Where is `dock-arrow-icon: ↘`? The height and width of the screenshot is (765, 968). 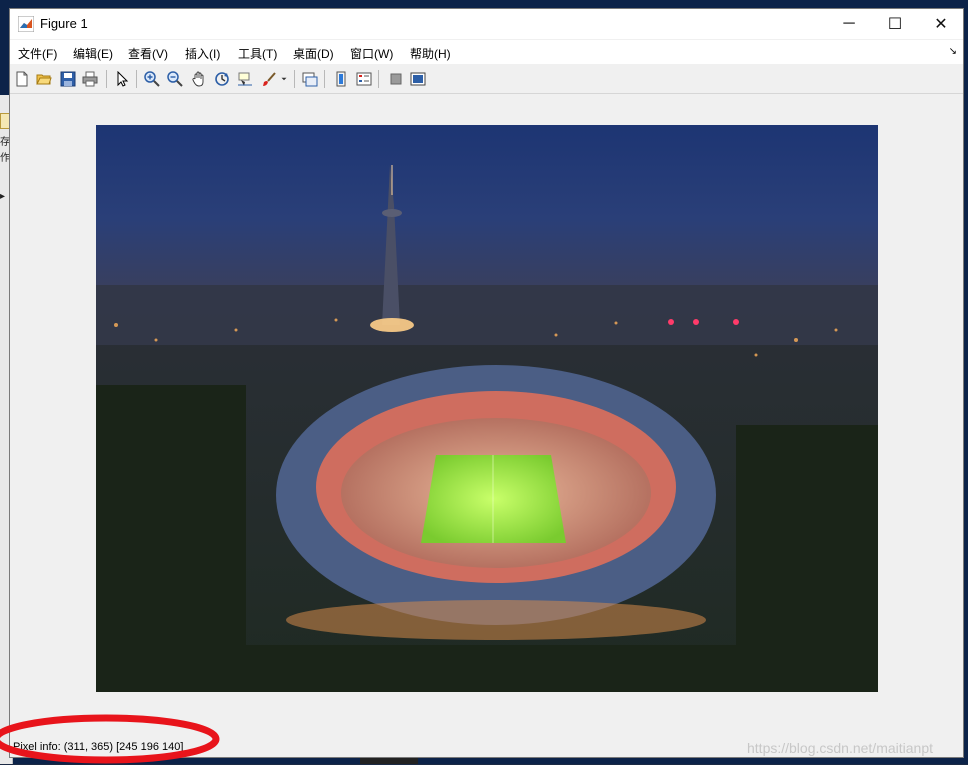 dock-arrow-icon: ↘ is located at coordinates (953, 51).